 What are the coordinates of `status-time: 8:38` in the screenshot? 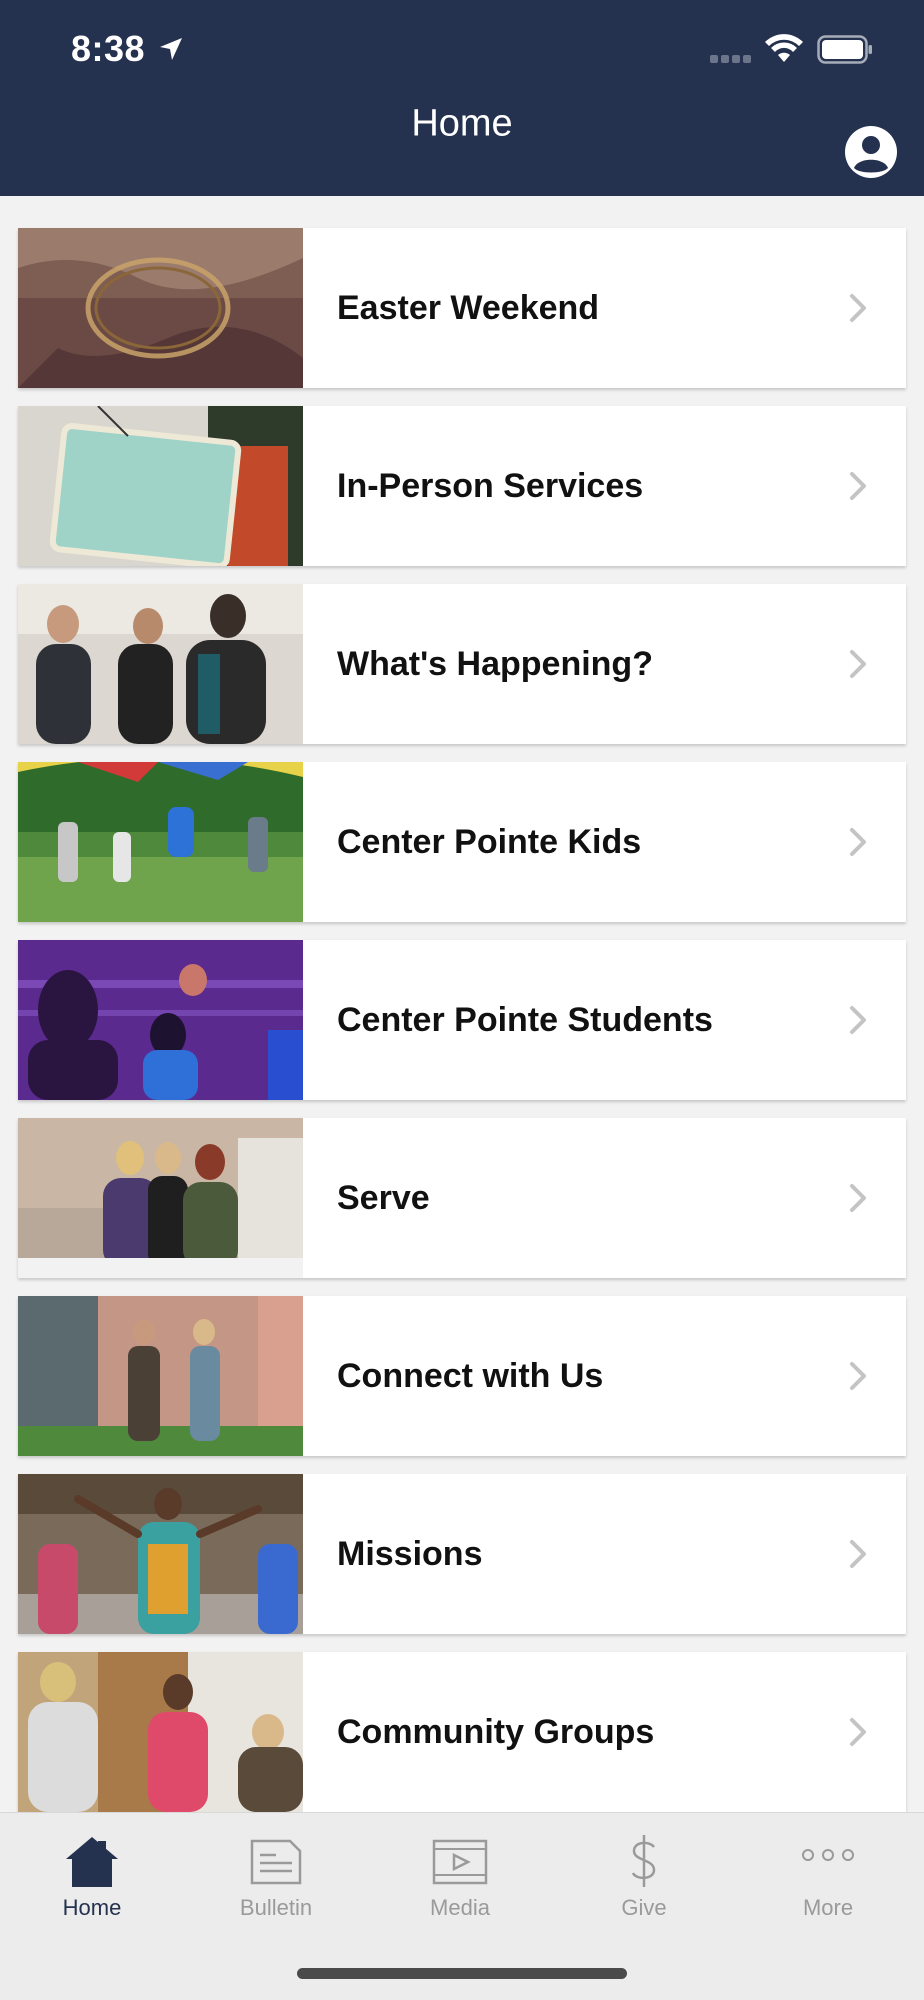 It's located at (108, 48).